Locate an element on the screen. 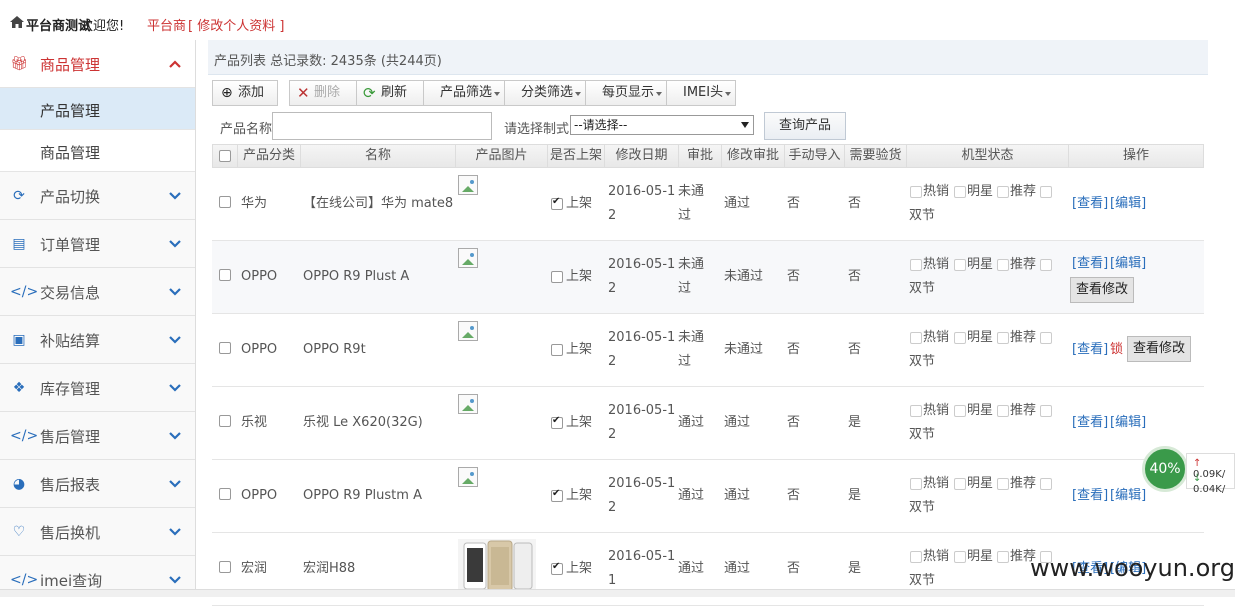 This screenshot has width=1235, height=606. network-speed-widget: 40% ↑ 0.09K/ ↓ 0.04K/ is located at coordinates (1188, 471).